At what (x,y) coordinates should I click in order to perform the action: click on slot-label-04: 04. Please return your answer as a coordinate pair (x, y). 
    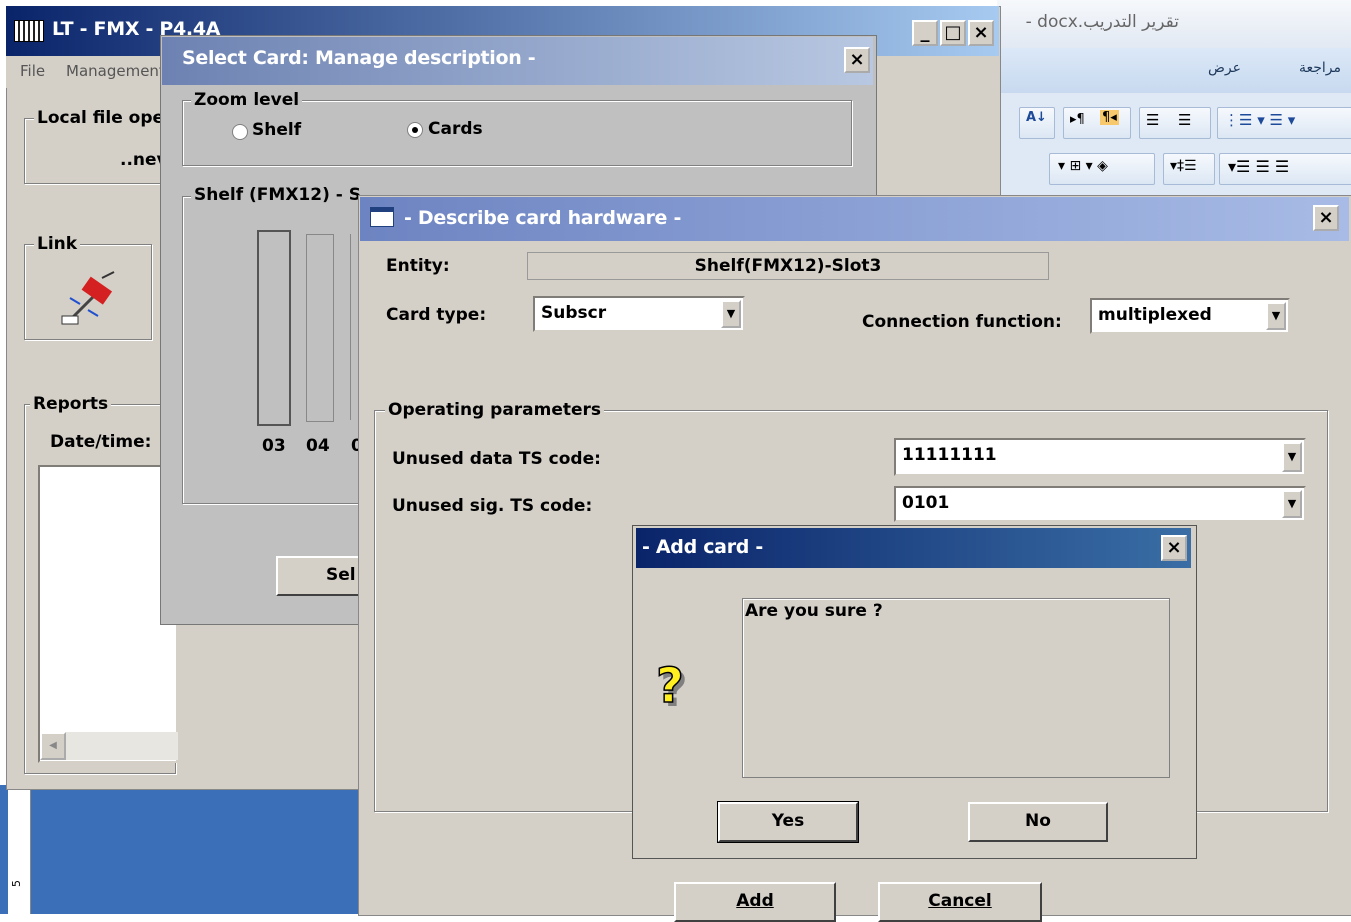
    Looking at the image, I should click on (318, 446).